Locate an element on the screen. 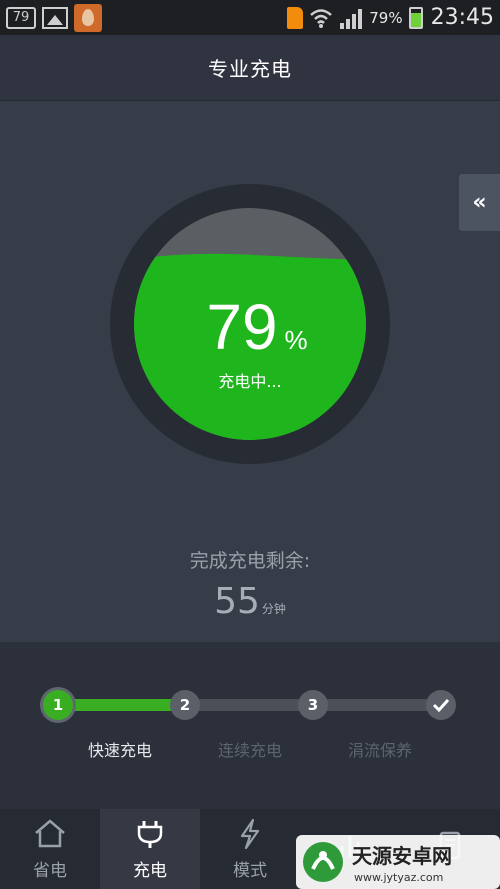  remaining-time-unit: 分钟 is located at coordinates (273, 609).